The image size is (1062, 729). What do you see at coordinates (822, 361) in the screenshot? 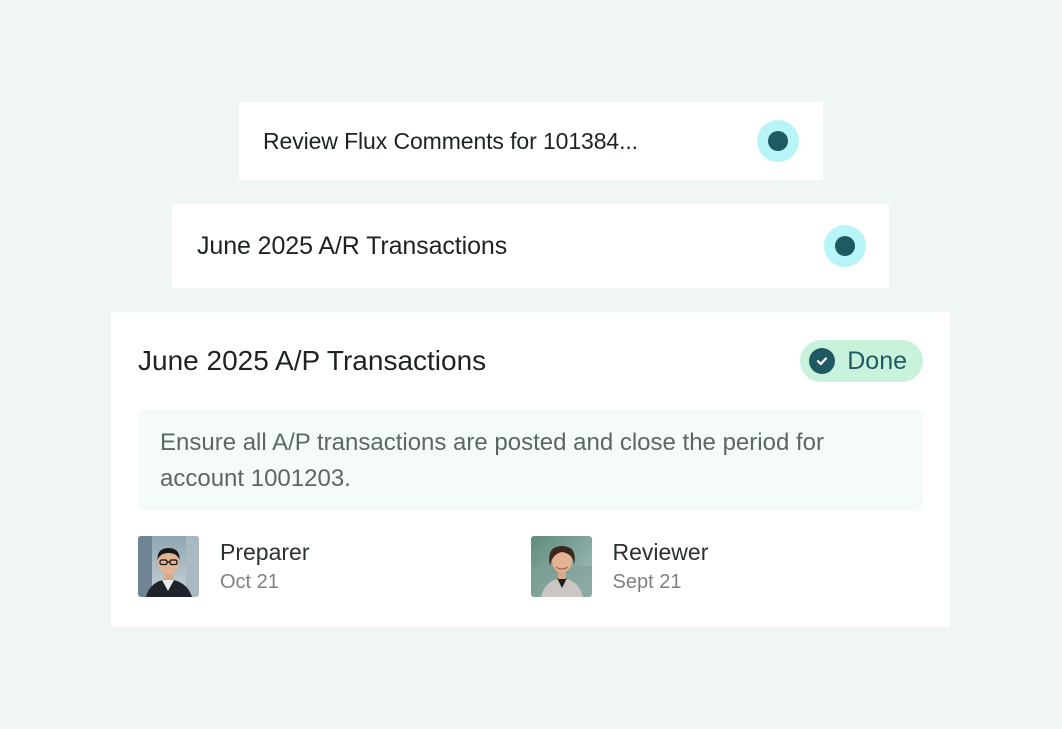
I see `check-circle-icon` at bounding box center [822, 361].